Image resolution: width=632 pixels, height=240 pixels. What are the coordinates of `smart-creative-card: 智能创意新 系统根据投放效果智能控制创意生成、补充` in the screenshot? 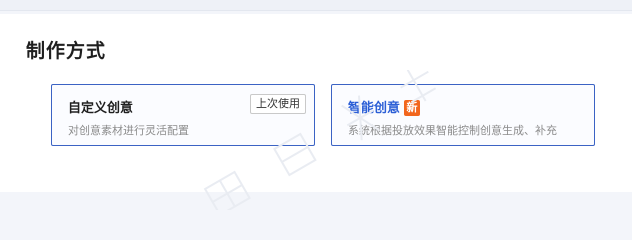 It's located at (463, 115).